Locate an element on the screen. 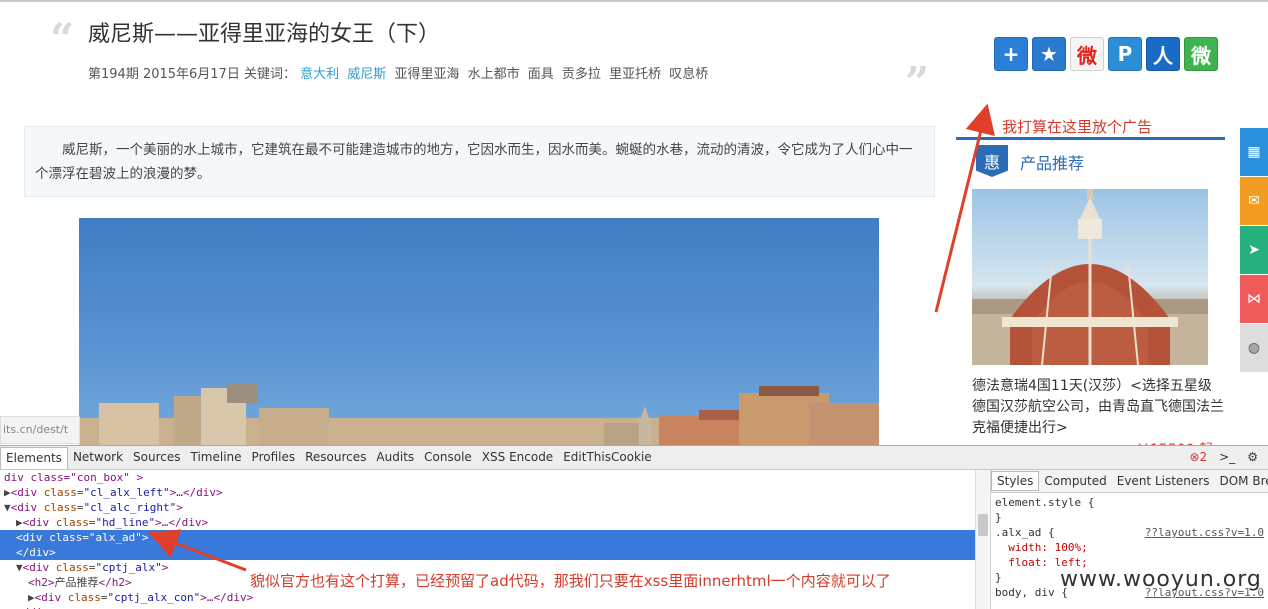  qzone-star-icon: ★ is located at coordinates (1049, 54).